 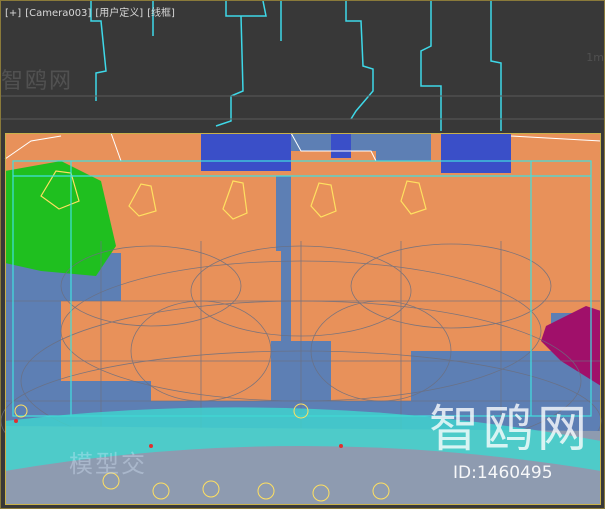 What do you see at coordinates (302, 107) in the screenshot?
I see `upper-faint-lines` at bounding box center [302, 107].